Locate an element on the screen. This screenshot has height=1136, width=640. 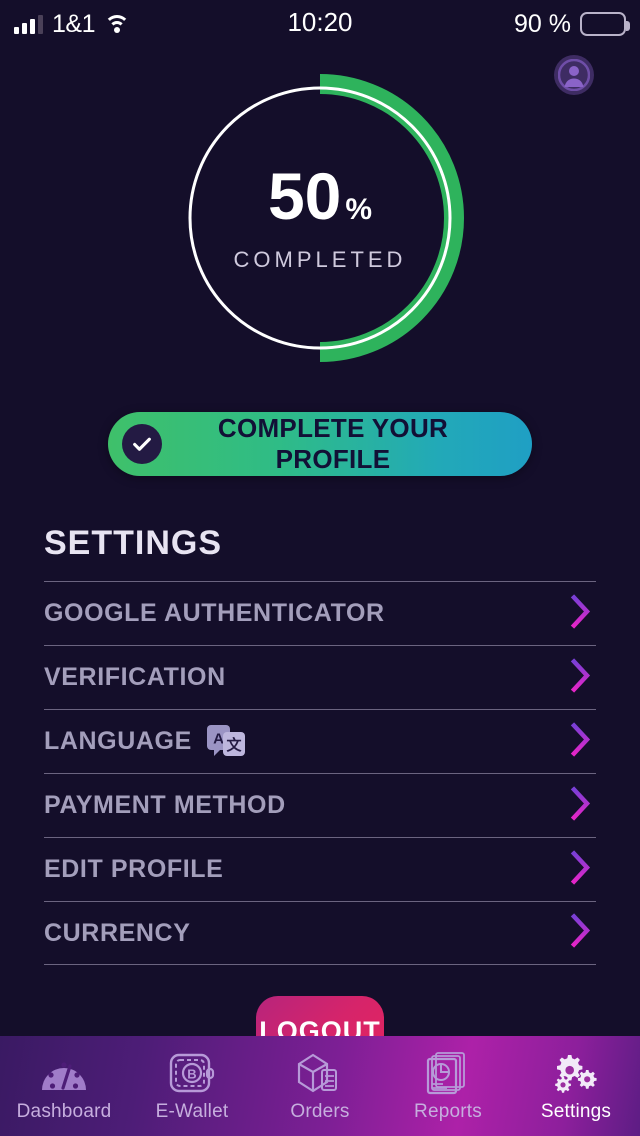
svg-text: B is located at coordinates (191, 1074).